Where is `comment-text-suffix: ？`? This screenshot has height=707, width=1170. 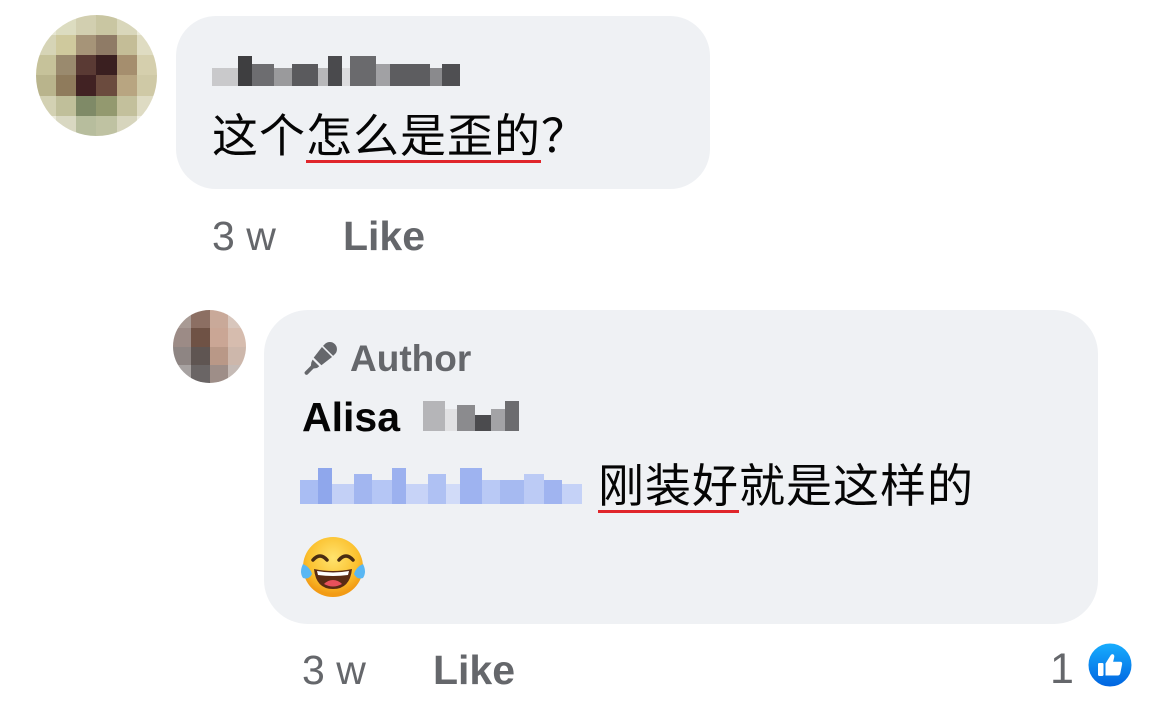 comment-text-suffix: ？ is located at coordinates (564, 136).